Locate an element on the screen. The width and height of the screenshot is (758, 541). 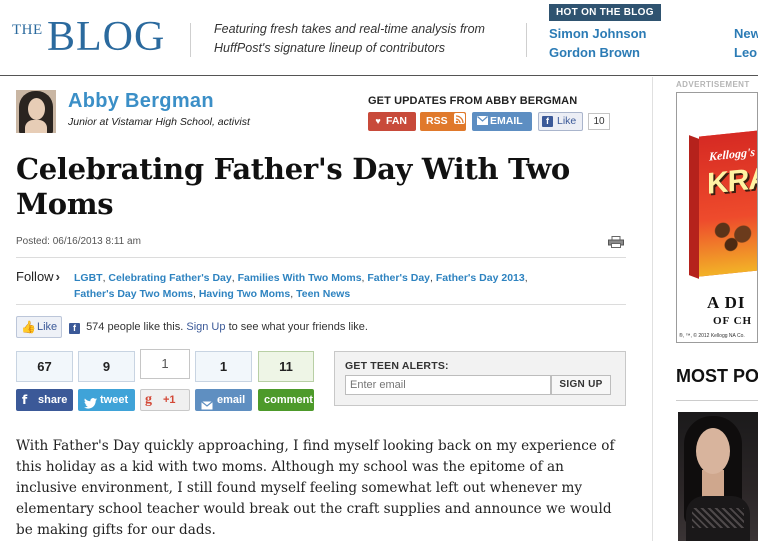
hot-blogger-link: Simon Johnson is located at coordinates (598, 33).